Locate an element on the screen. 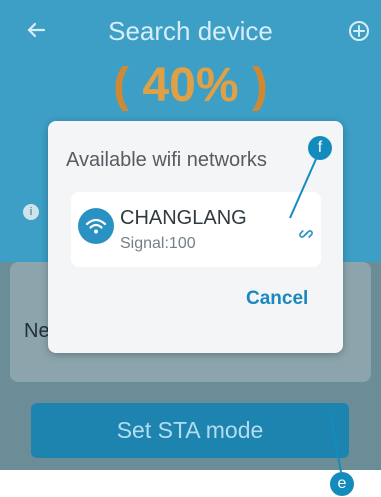  network-label: Ne is located at coordinates (37, 331).